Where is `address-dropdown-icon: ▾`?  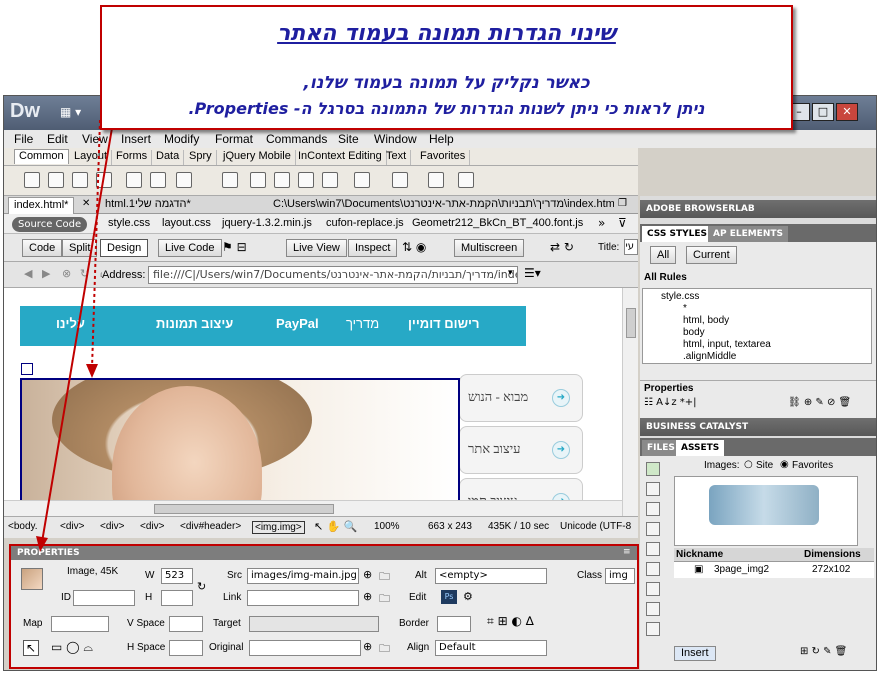
address-dropdown-icon: ▾ is located at coordinates (510, 273).